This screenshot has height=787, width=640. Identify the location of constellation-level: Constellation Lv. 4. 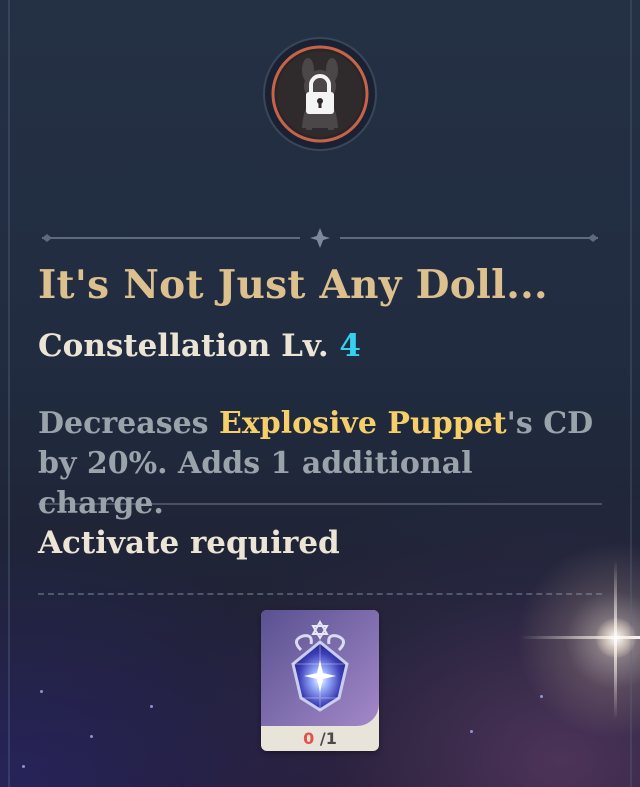
(199, 346).